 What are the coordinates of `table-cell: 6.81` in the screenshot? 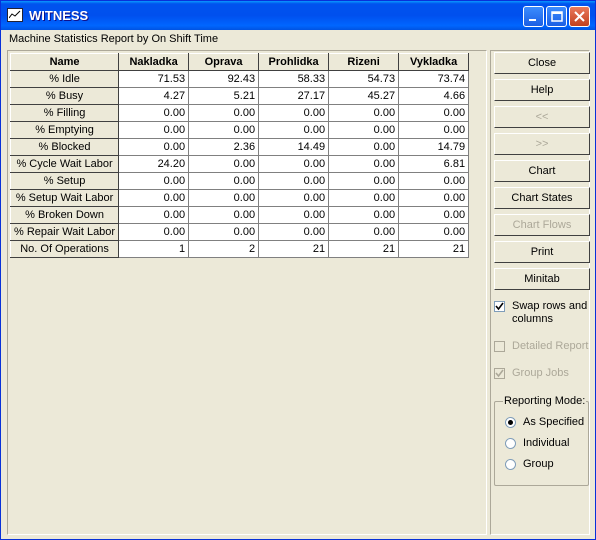 It's located at (434, 164).